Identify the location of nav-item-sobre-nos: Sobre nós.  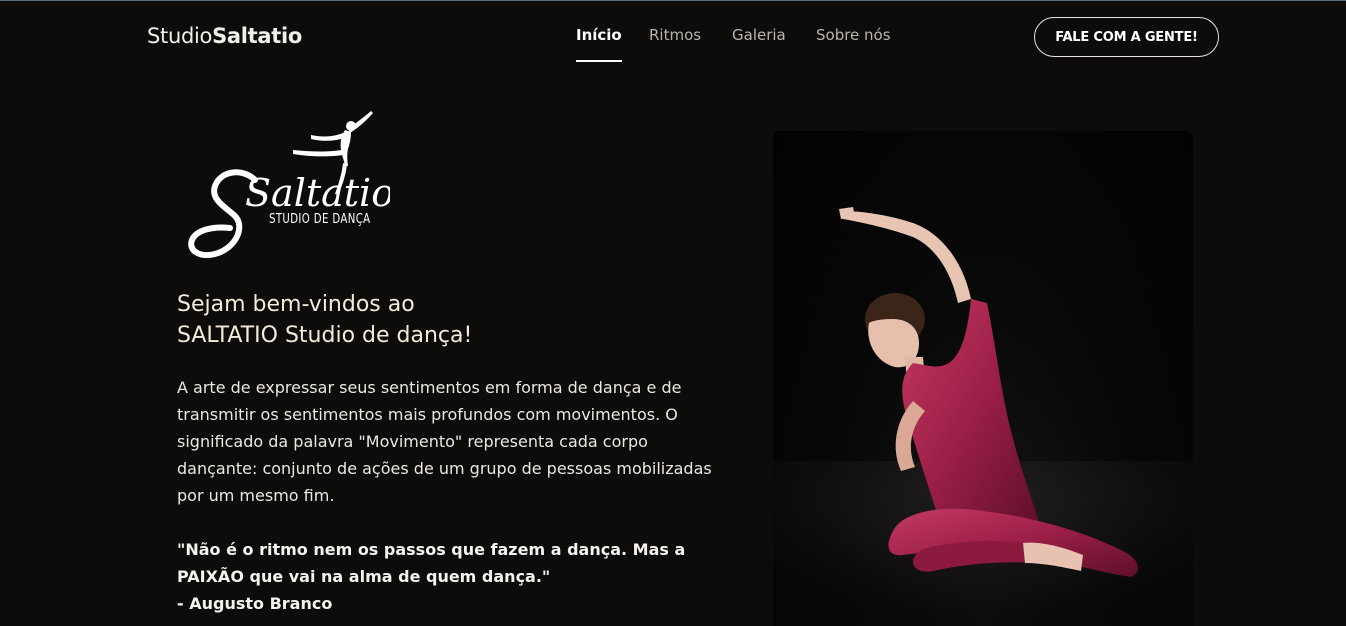
(853, 35).